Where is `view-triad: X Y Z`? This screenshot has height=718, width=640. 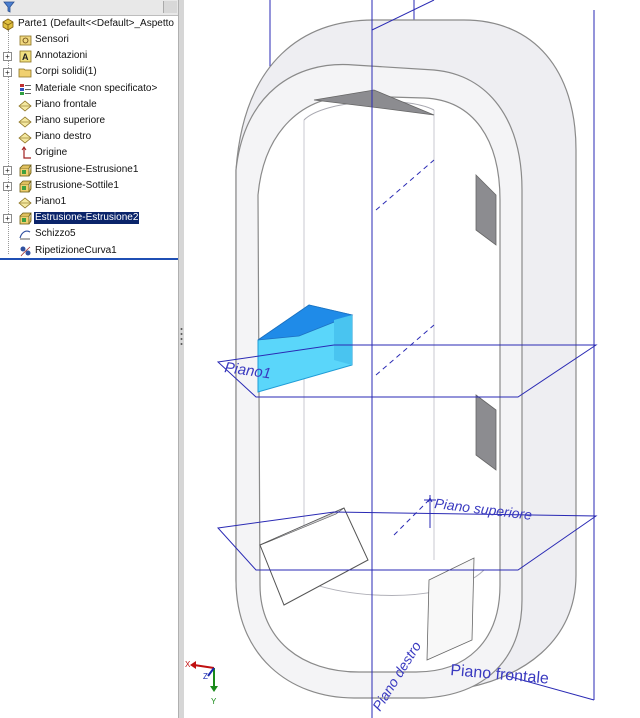 view-triad: X Y Z is located at coordinates (201, 683).